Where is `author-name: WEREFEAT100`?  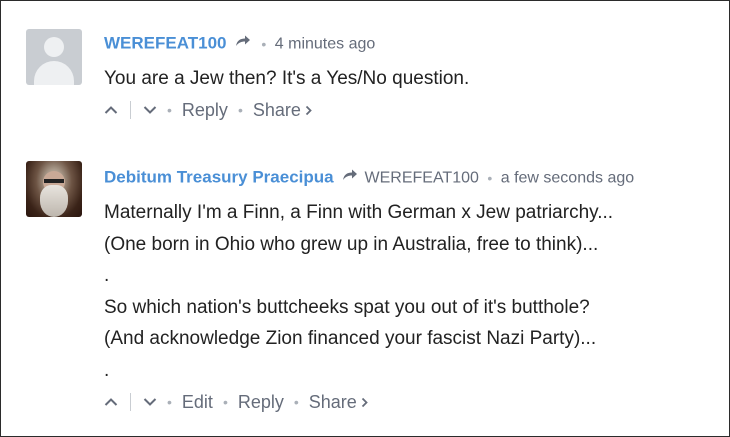 author-name: WEREFEAT100 is located at coordinates (165, 43).